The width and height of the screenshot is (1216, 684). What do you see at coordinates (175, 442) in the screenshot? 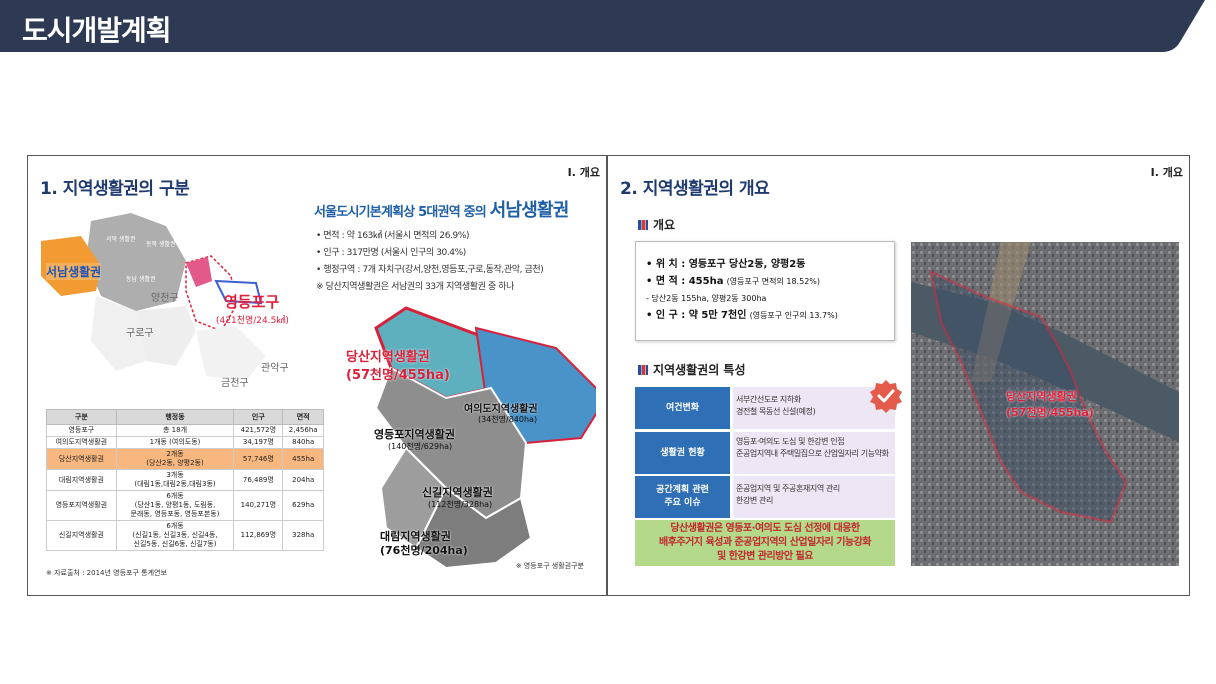
I see `table-cell: 1개동 (여의도동)` at bounding box center [175, 442].